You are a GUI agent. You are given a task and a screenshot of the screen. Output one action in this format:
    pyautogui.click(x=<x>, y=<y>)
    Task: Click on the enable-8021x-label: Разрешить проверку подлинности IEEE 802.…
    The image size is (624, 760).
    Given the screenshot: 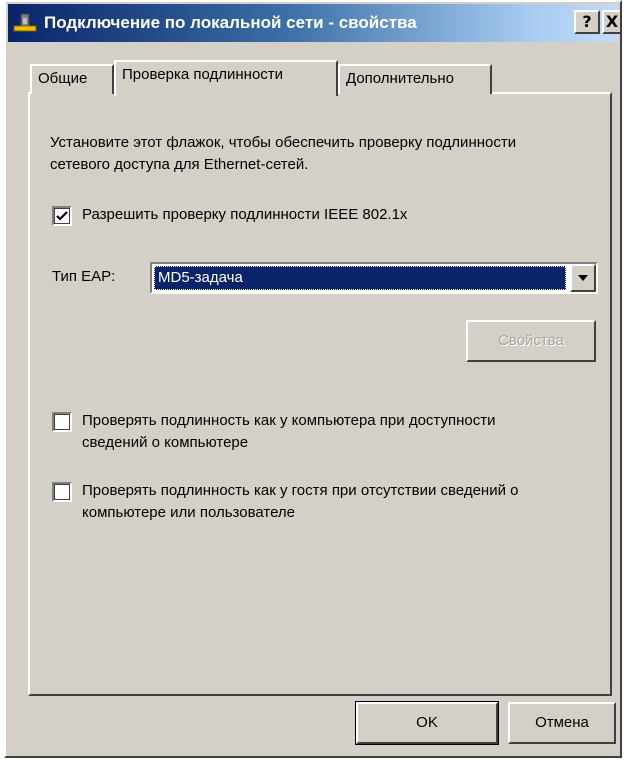 What is the action you would take?
    pyautogui.click(x=244, y=215)
    